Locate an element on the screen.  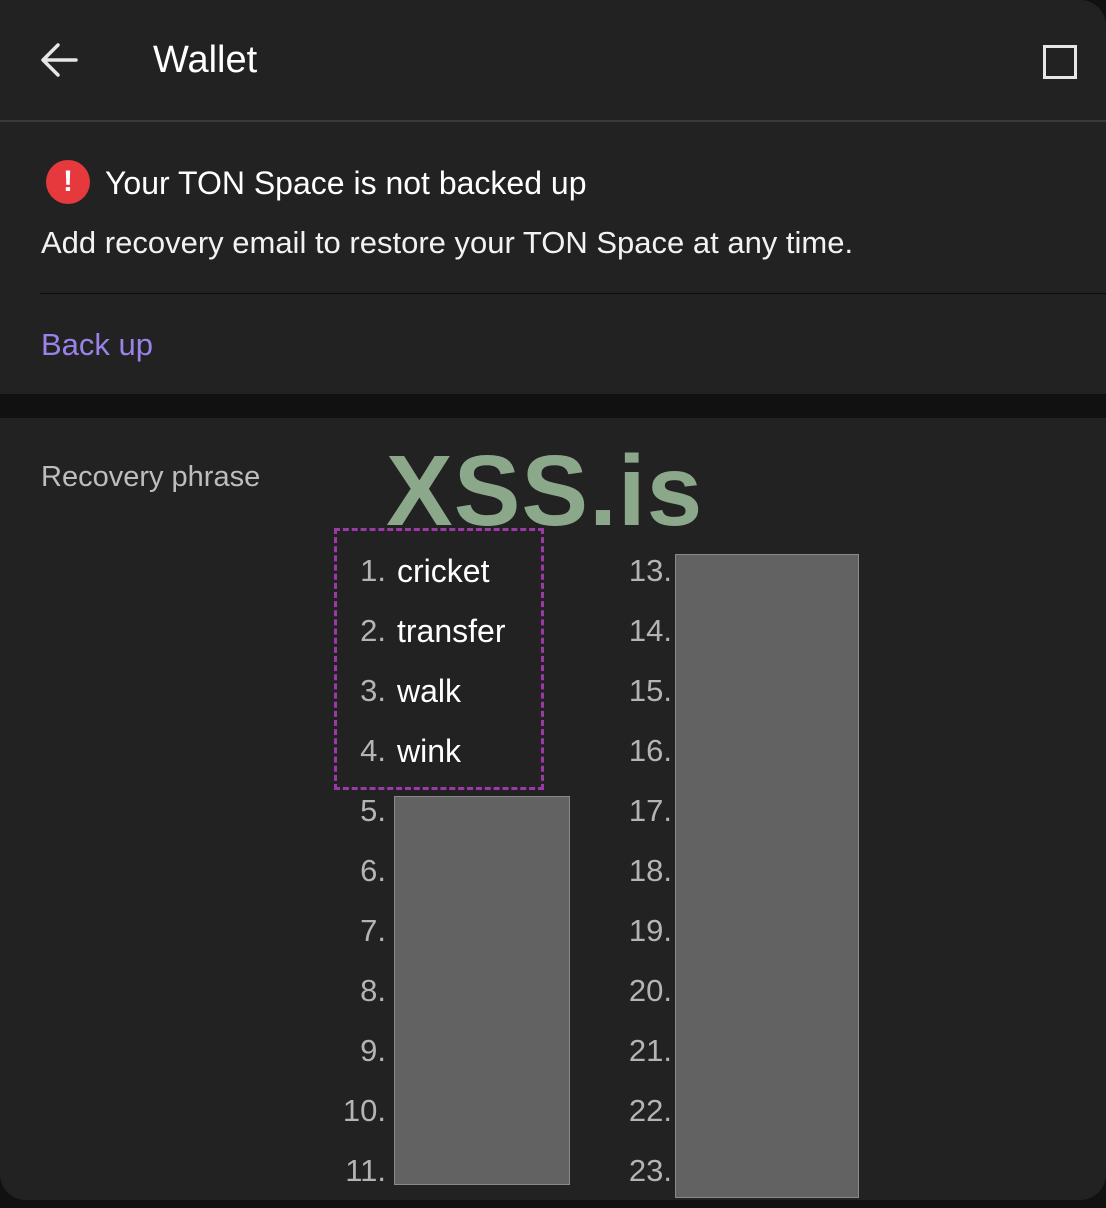
maximize-button is located at coordinates (1059, 61).